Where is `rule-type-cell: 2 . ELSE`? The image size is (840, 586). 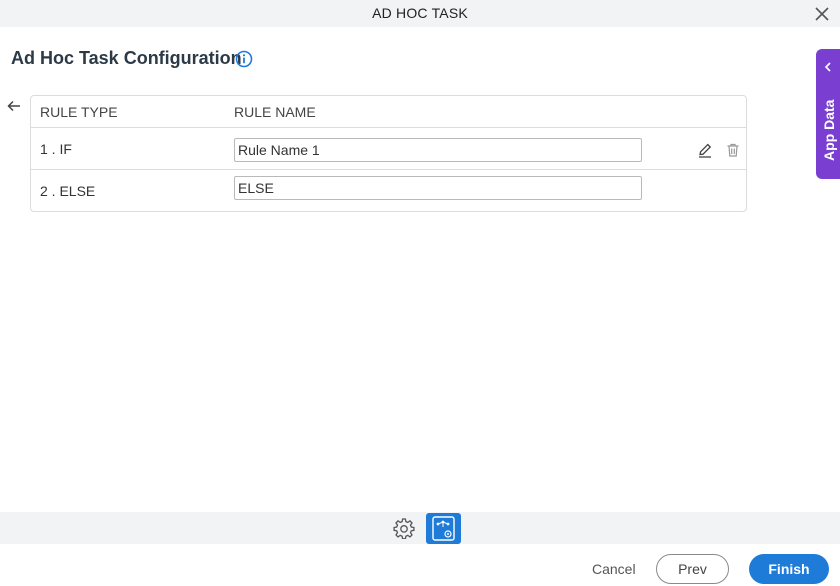
rule-type-cell: 2 . ELSE is located at coordinates (68, 191).